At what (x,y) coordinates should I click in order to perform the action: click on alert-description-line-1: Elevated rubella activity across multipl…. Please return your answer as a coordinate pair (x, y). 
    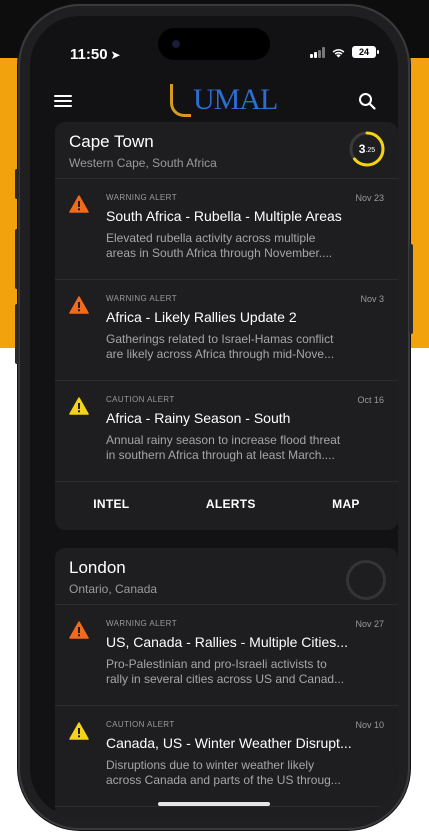
    Looking at the image, I should click on (211, 238).